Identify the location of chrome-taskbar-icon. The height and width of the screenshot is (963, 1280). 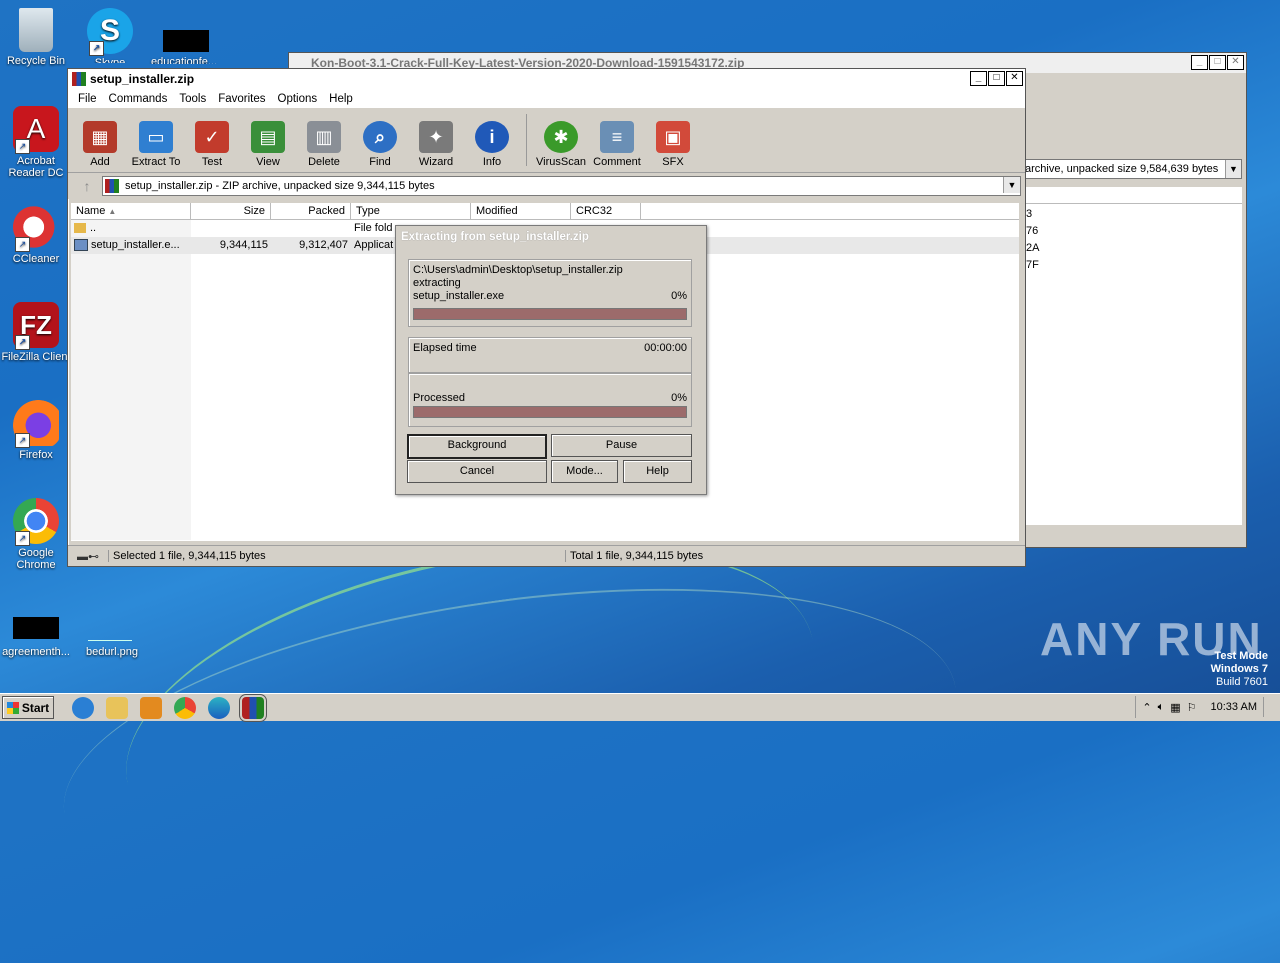
(185, 707).